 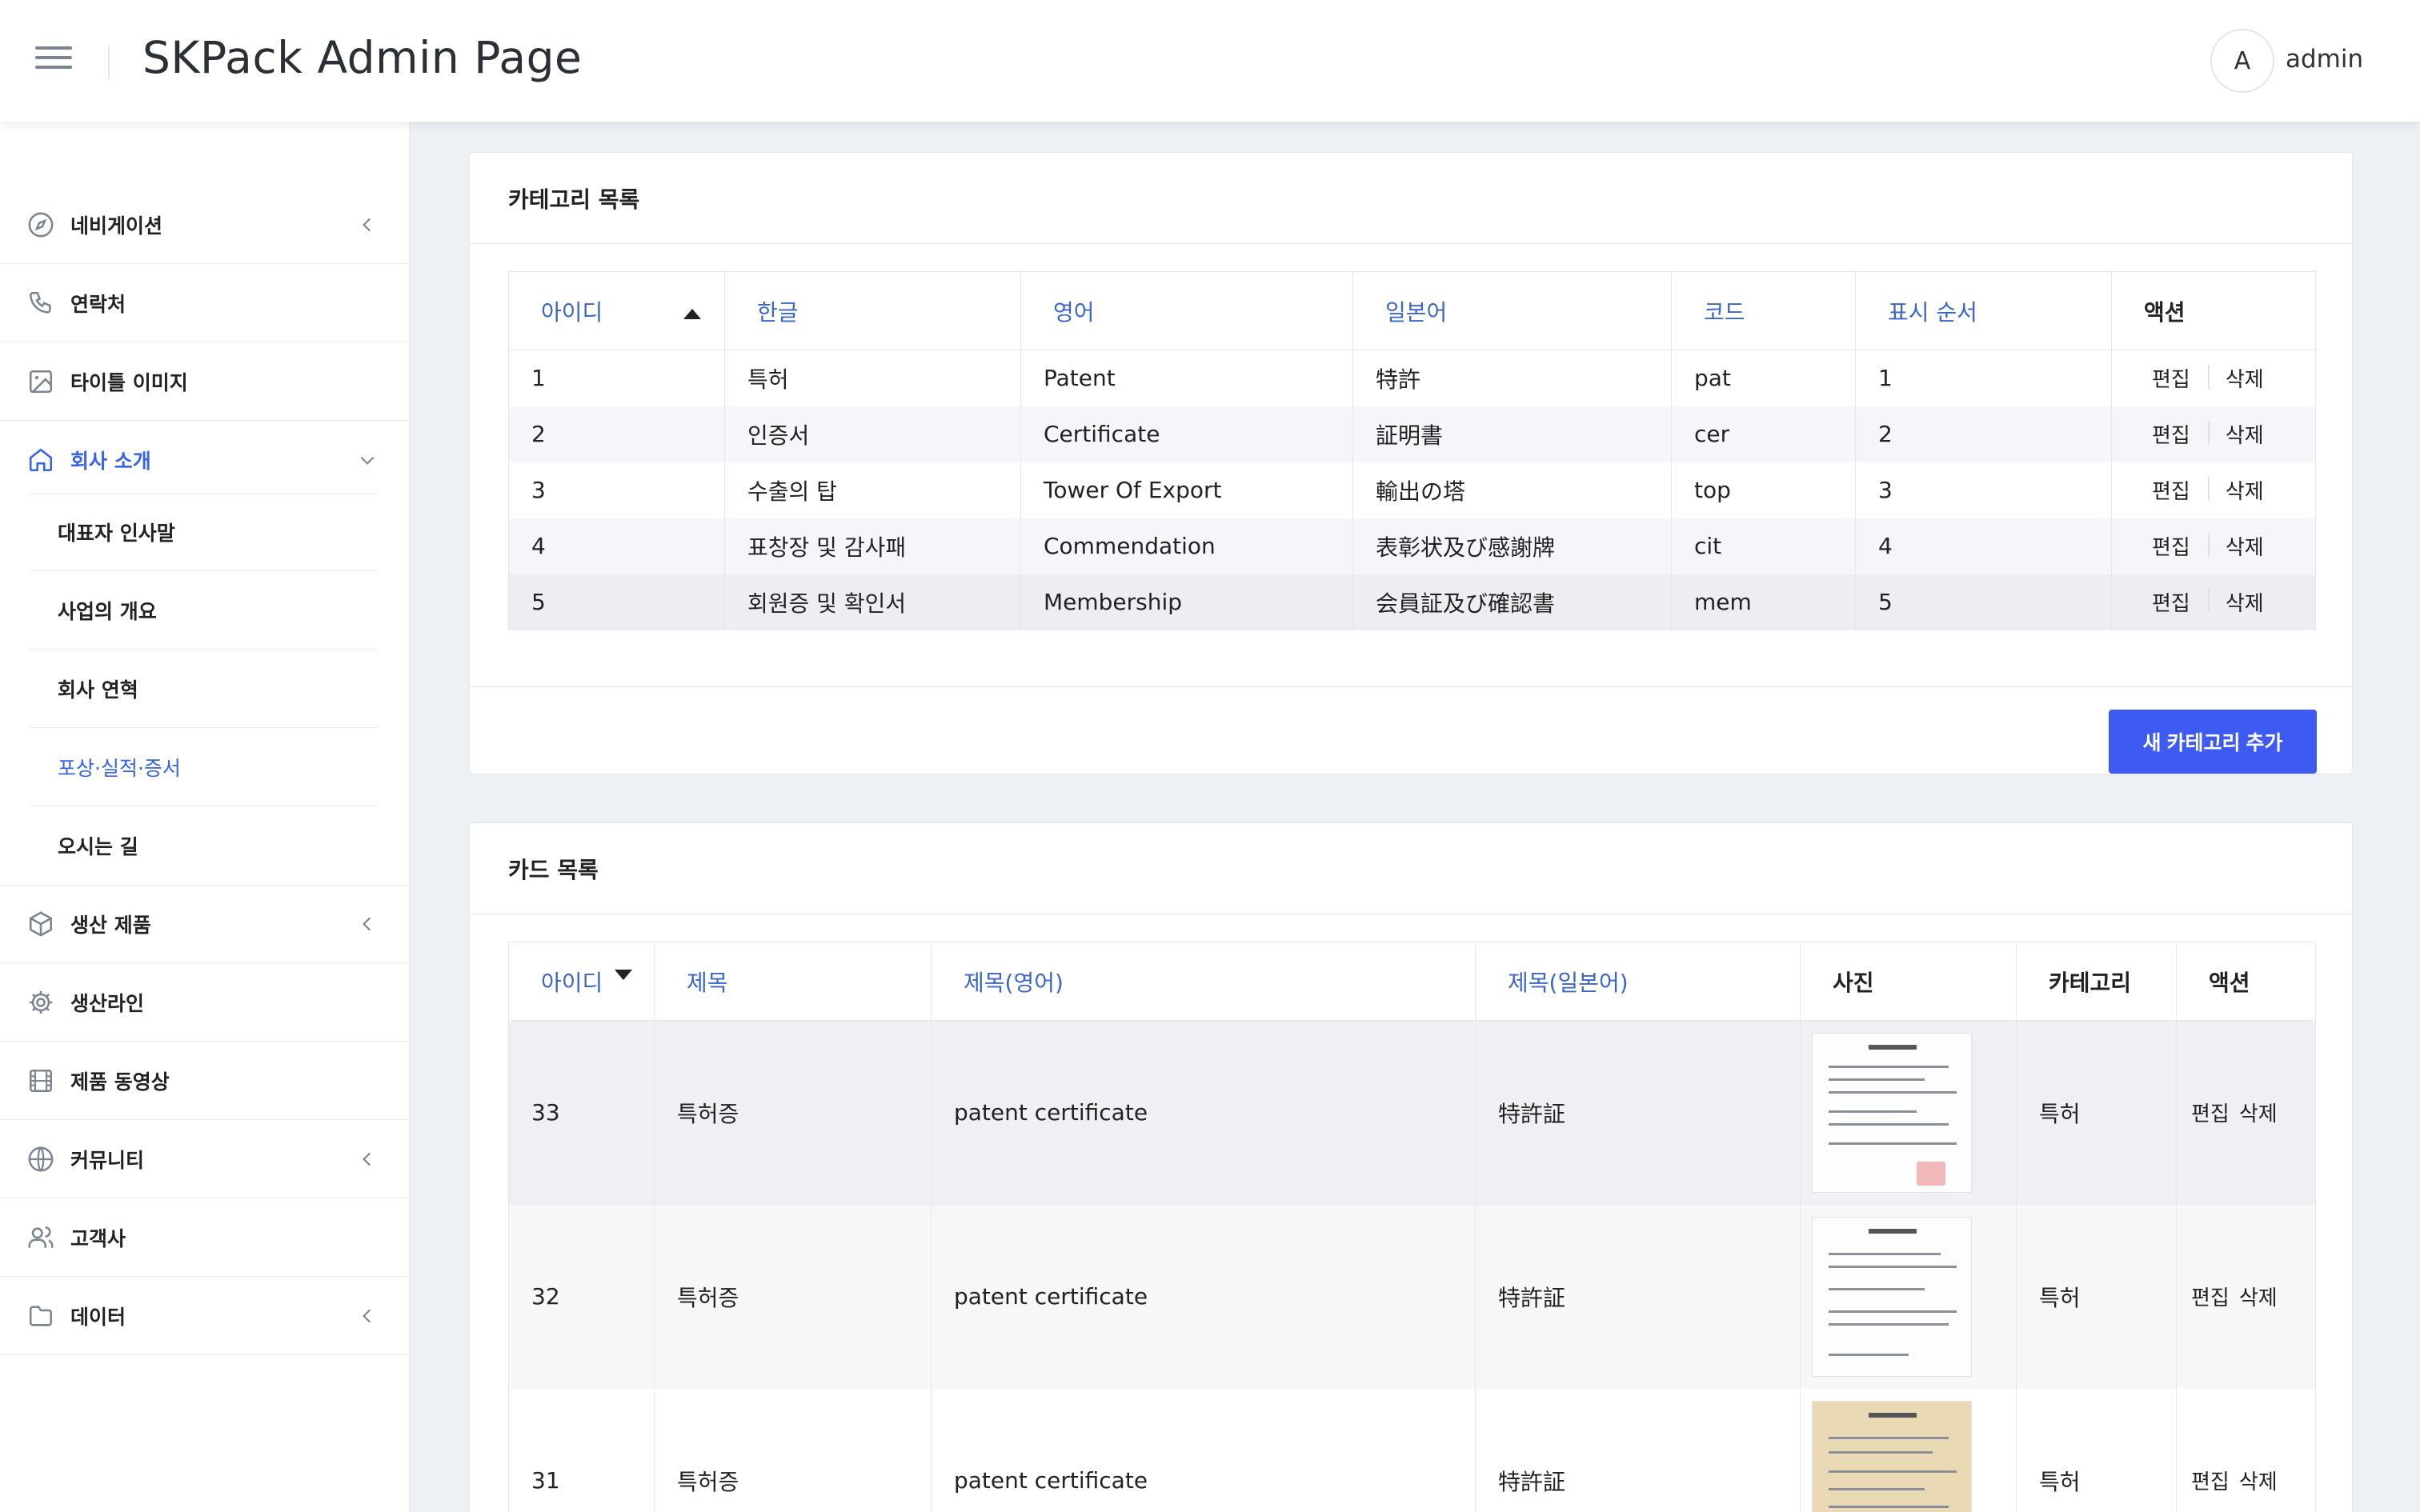 What do you see at coordinates (616, 490) in the screenshot?
I see `cell-id: 3` at bounding box center [616, 490].